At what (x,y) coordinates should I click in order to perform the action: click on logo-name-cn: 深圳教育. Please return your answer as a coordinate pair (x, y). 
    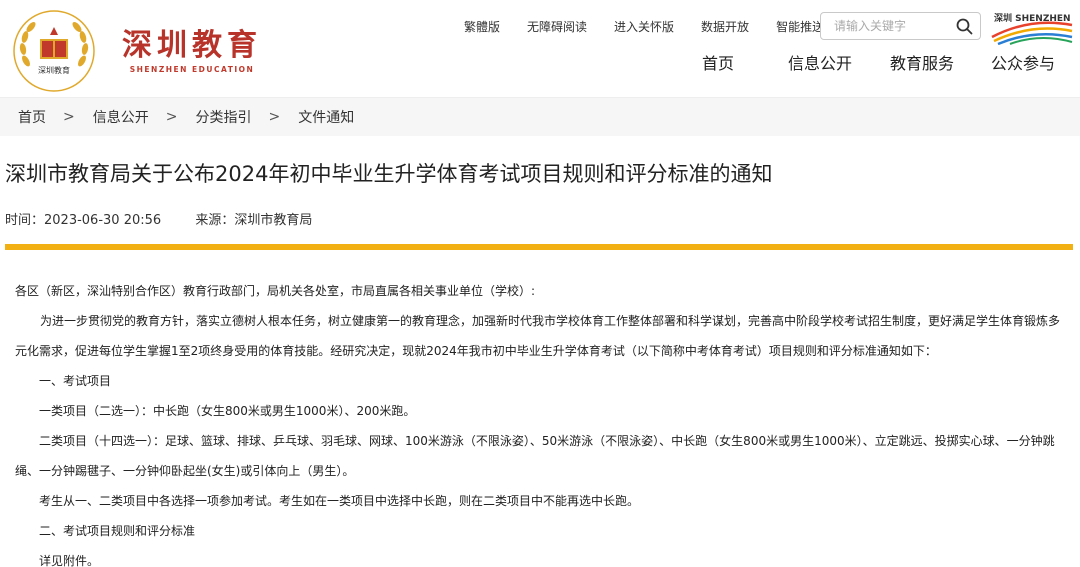
    Looking at the image, I should click on (192, 45).